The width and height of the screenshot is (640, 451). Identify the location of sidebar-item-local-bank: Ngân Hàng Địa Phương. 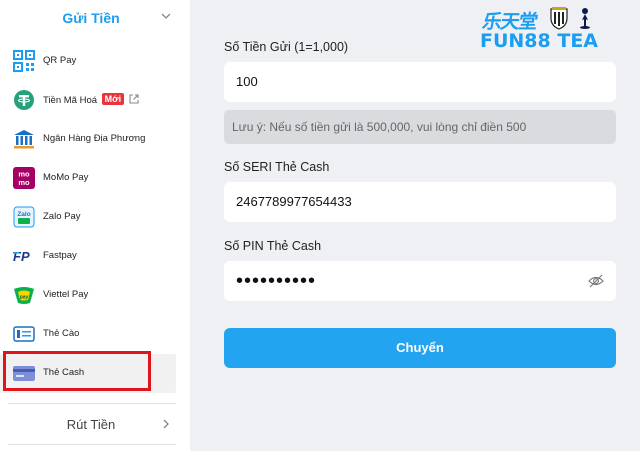
(88, 139).